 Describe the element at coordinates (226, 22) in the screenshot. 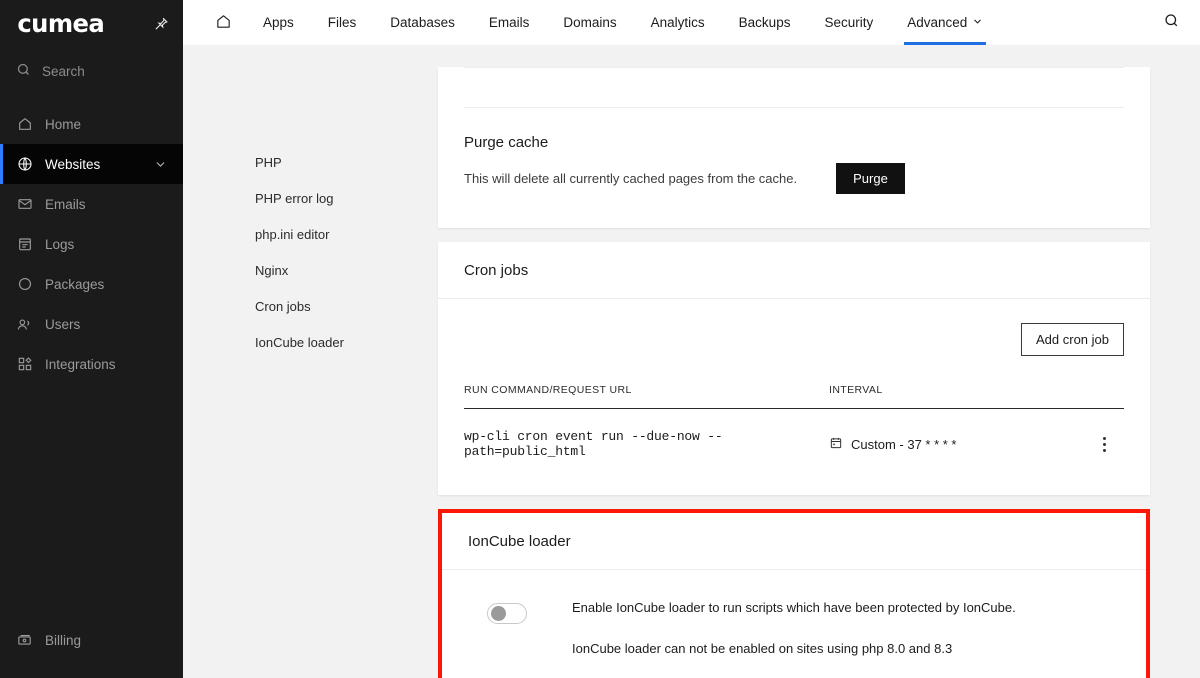

I see `topnav-home` at that location.